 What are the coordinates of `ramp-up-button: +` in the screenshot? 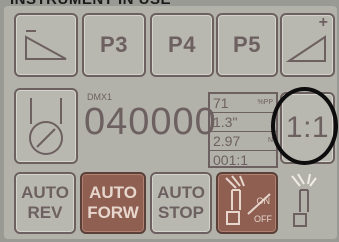 It's located at (307, 45).